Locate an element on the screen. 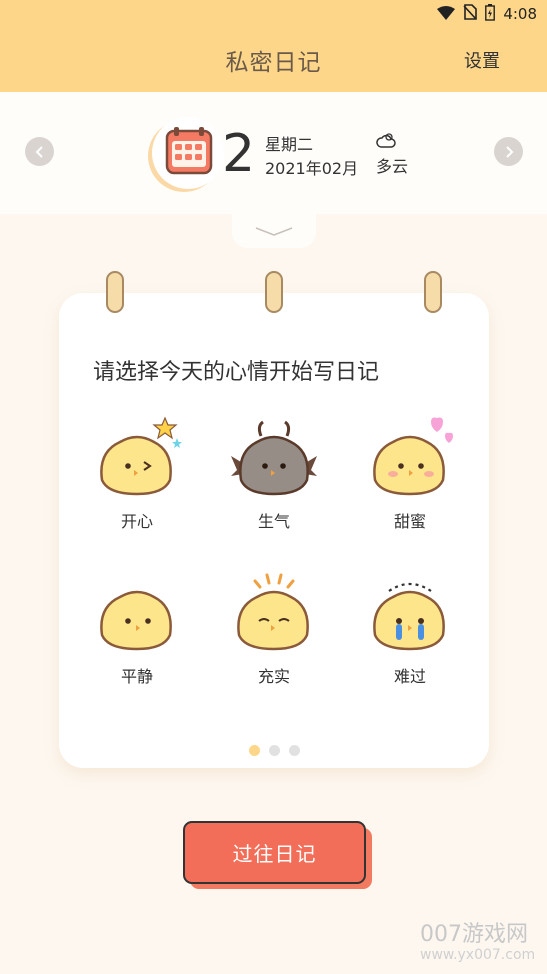 The height and width of the screenshot is (974, 547). calm-chick-icon is located at coordinates (136, 620).